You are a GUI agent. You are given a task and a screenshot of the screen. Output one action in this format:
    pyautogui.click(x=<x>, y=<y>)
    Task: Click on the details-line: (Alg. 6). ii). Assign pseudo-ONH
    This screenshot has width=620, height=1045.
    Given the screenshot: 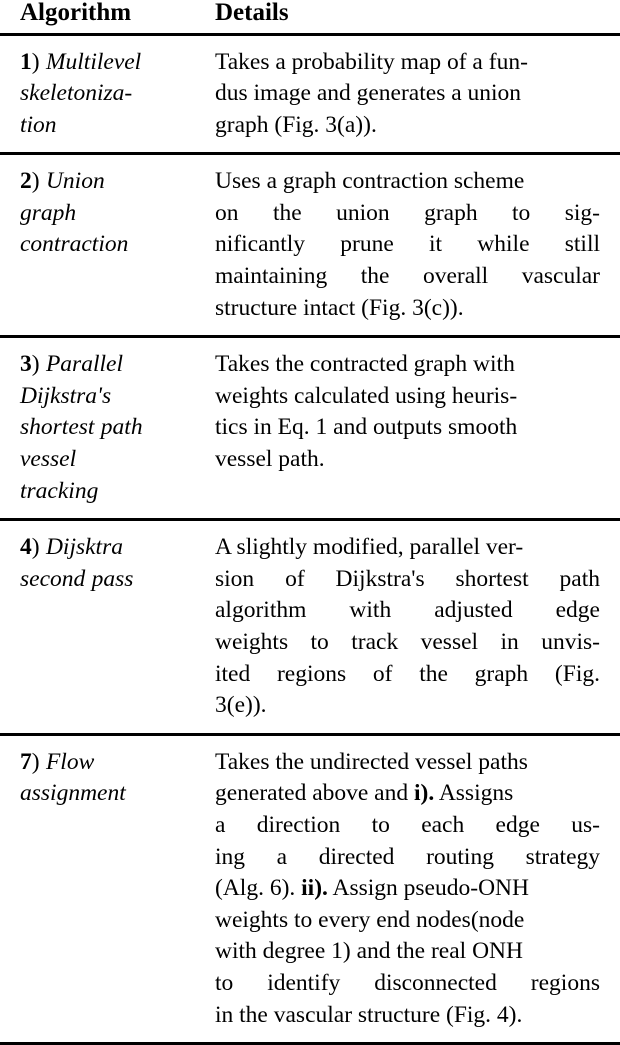 What is the action you would take?
    pyautogui.click(x=407, y=889)
    